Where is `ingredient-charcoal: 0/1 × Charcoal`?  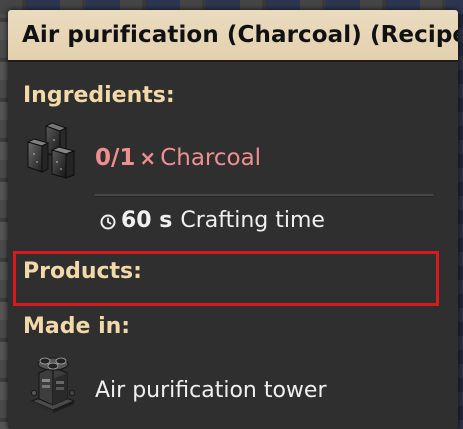
ingredient-charcoal: 0/1 × Charcoal is located at coordinates (178, 158).